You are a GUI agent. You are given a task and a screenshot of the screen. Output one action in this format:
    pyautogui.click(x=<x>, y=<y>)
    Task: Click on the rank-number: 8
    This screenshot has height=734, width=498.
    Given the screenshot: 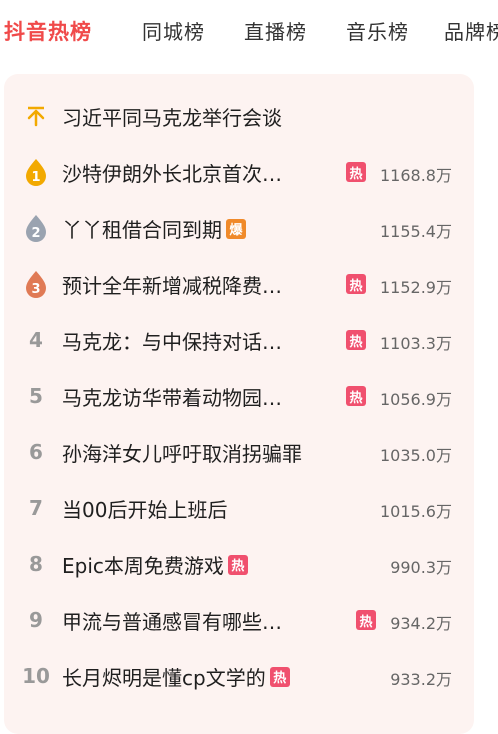 What is the action you would take?
    pyautogui.click(x=36, y=564)
    